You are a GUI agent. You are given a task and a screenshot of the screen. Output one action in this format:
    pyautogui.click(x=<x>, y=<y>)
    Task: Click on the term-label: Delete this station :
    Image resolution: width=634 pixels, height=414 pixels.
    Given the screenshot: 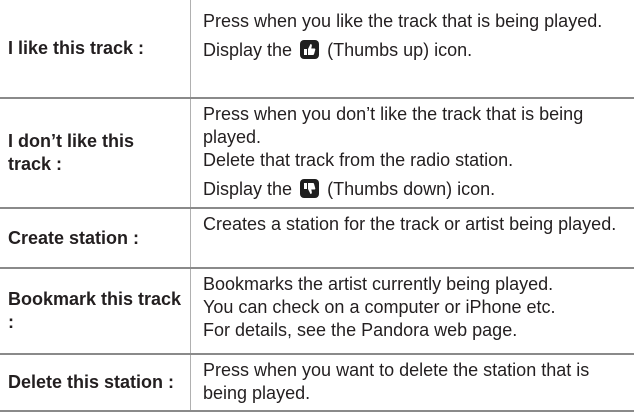 What is the action you would take?
    pyautogui.click(x=95, y=382)
    